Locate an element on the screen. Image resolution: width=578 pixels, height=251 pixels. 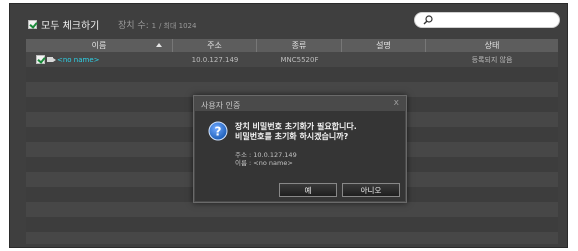
table-header: 이름 주소 종류 설명 상태 is located at coordinates (292, 45).